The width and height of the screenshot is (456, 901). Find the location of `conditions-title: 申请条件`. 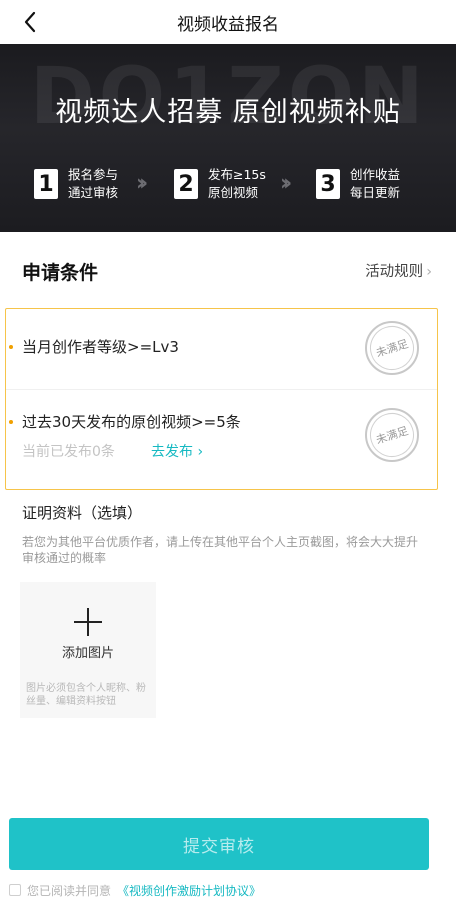

conditions-title: 申请条件 is located at coordinates (60, 273).